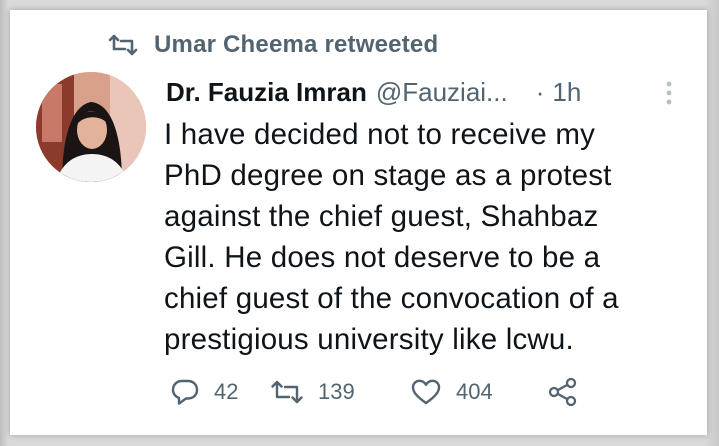 This screenshot has height=446, width=719. I want to click on avatar, so click(91, 127).